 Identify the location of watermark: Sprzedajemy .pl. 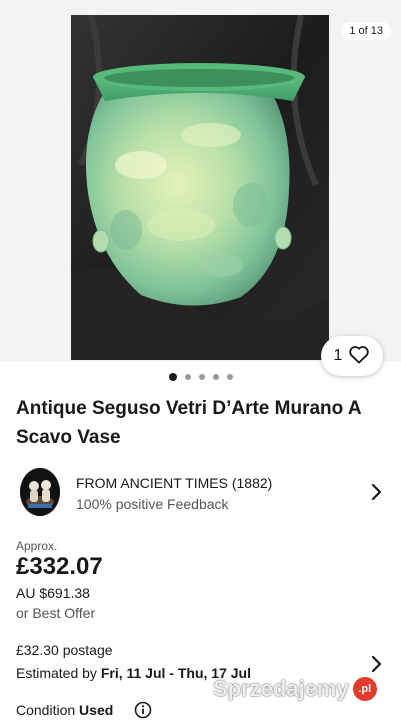
(295, 689).